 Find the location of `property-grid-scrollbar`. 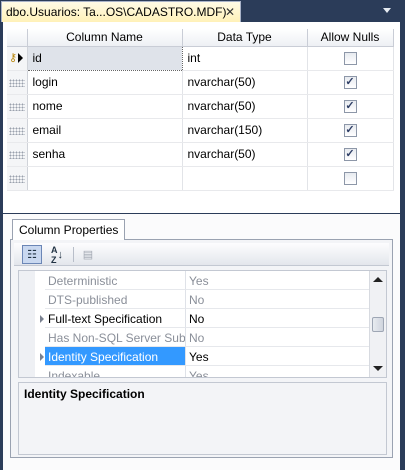

property-grid-scrollbar is located at coordinates (377, 324).